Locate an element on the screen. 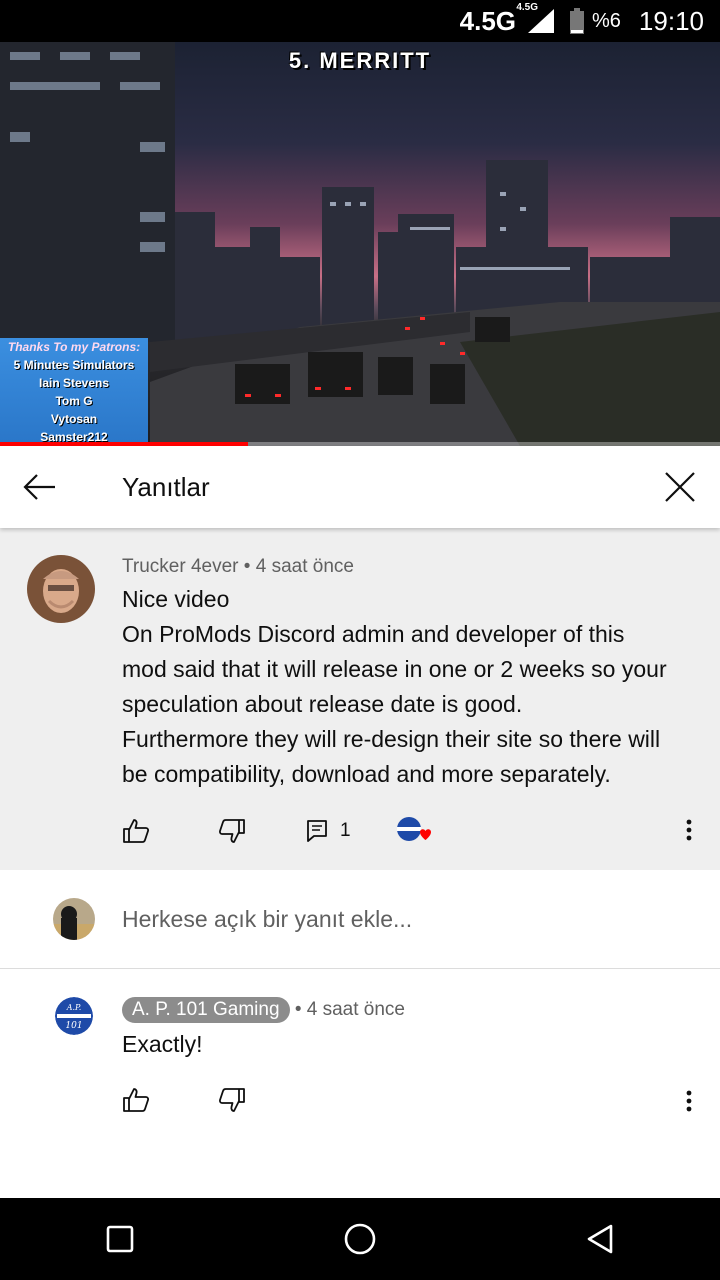  close-button is located at coordinates (680, 487).